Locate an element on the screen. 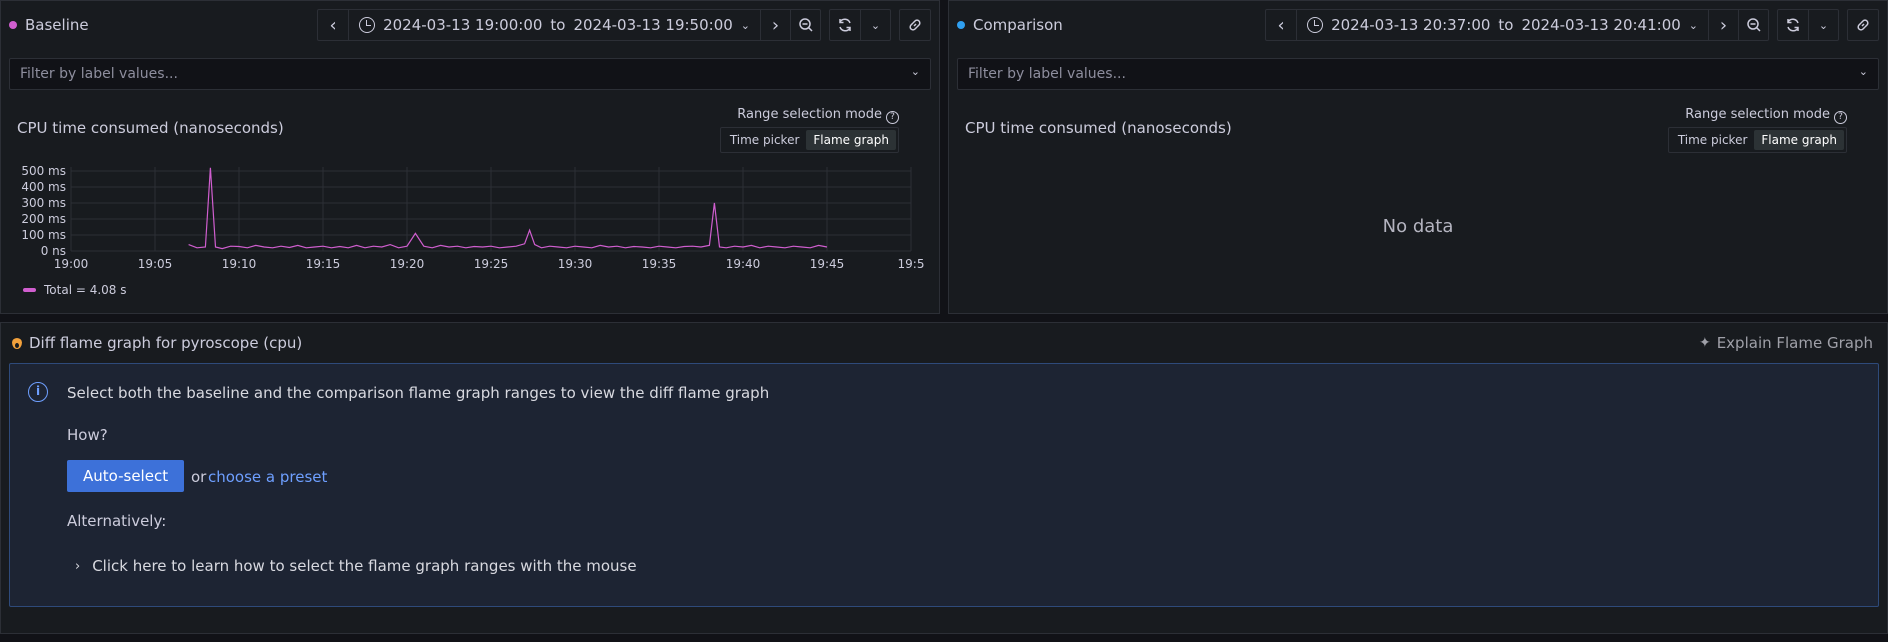 Image resolution: width=1888 pixels, height=642 pixels. explain-flame-graph-button: ✦ Explain Flame Graph is located at coordinates (1786, 343).